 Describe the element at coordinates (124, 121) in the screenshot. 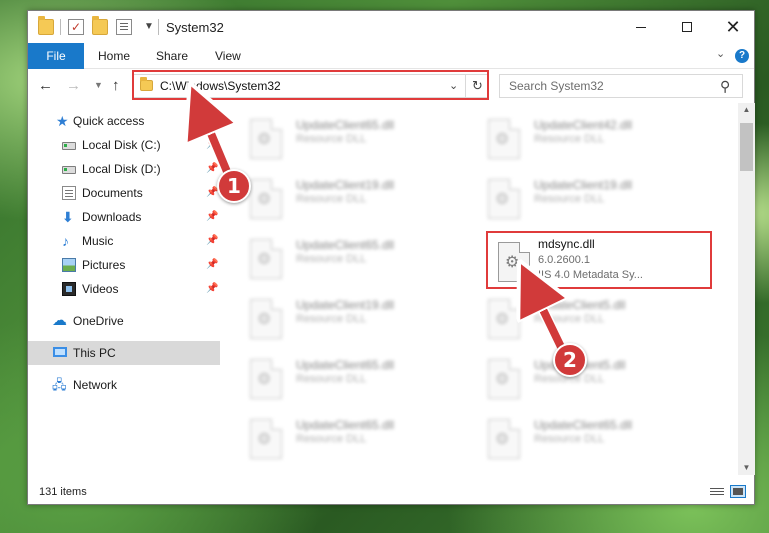

I see `sidebar-item-quick-access: ★ Quick access` at that location.